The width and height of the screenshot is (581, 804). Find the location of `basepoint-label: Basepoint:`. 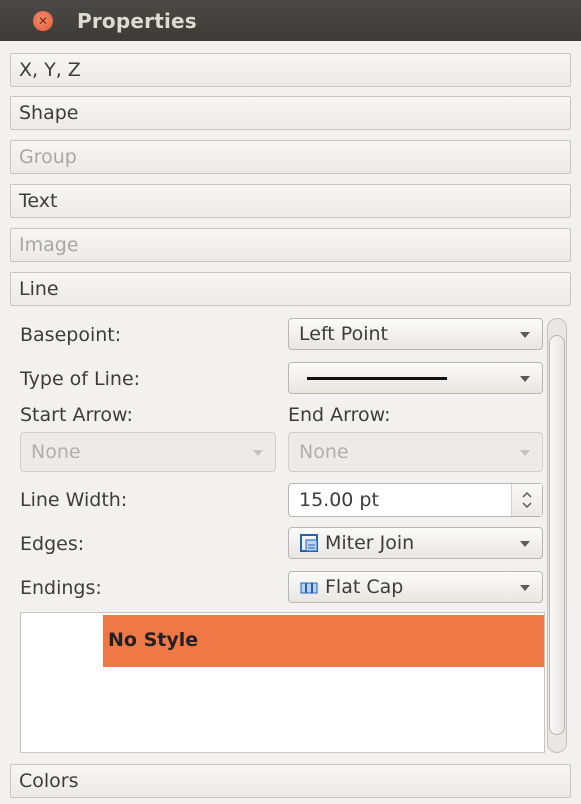

basepoint-label: Basepoint: is located at coordinates (71, 335).